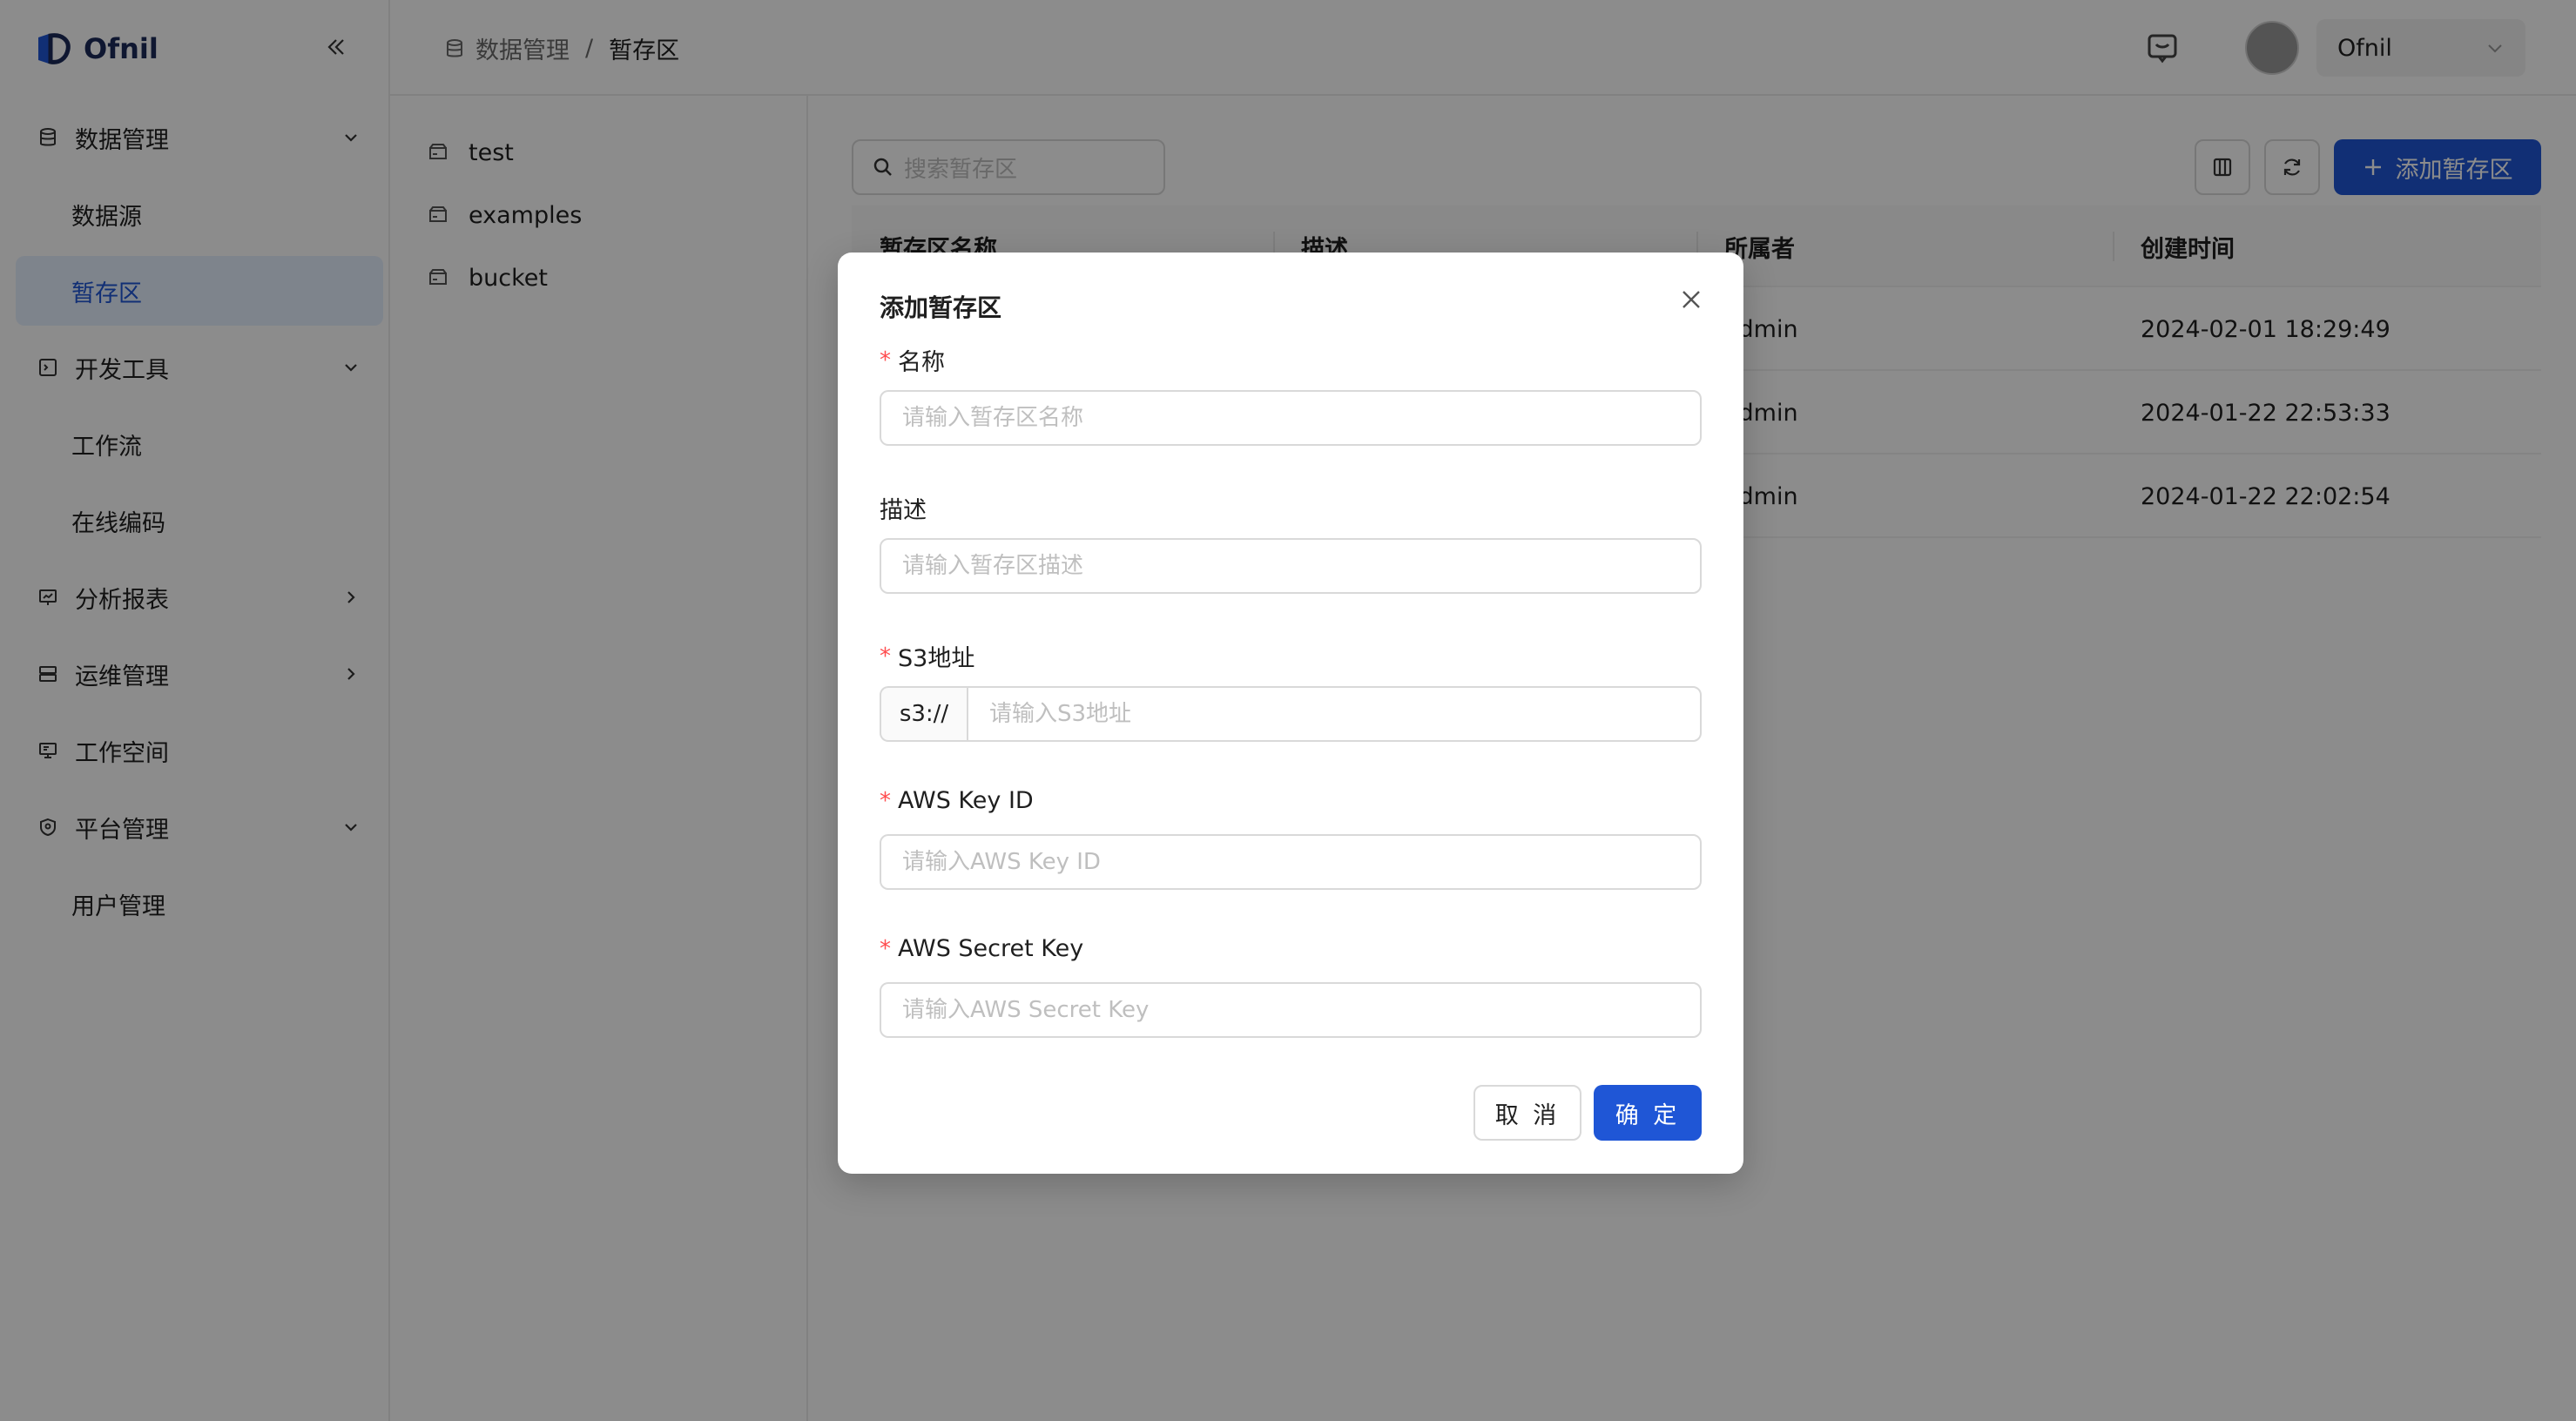 The image size is (2576, 1421). Describe the element at coordinates (1291, 418) in the screenshot. I see `name-input` at that location.